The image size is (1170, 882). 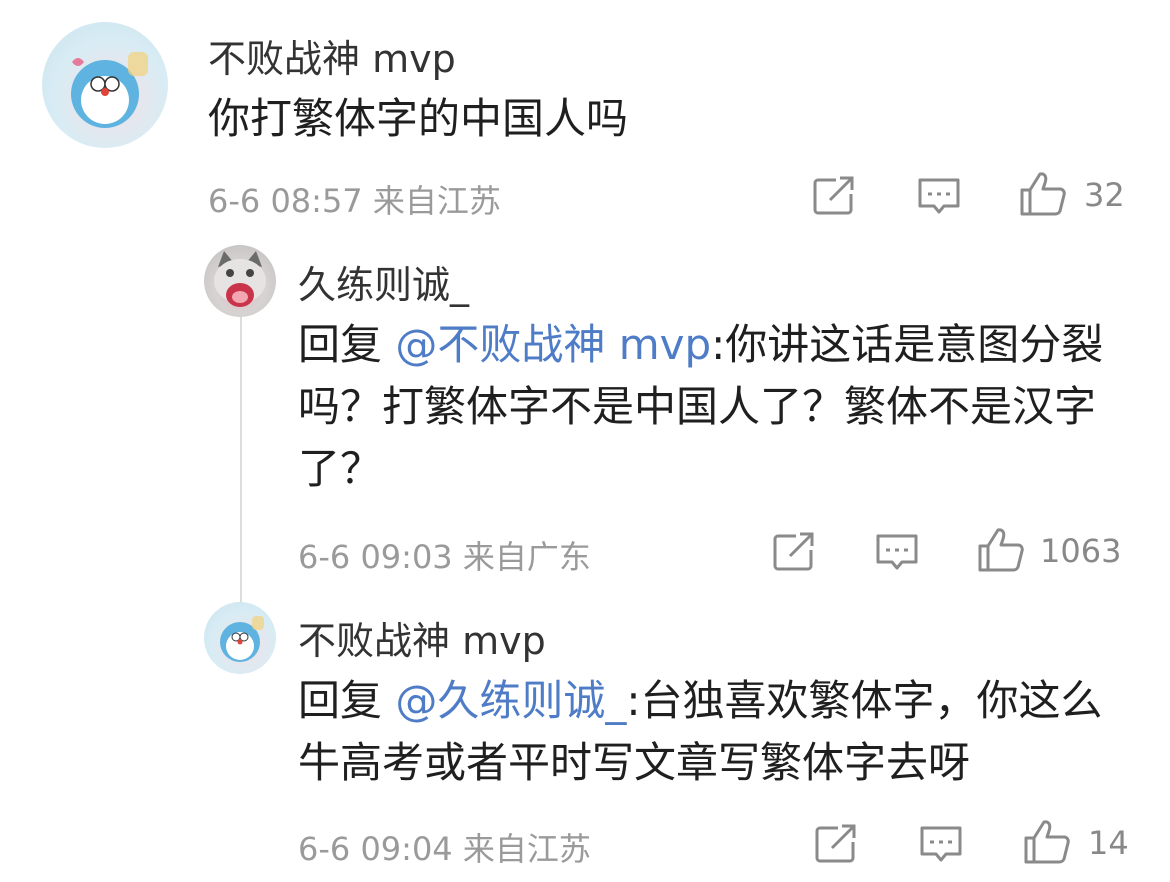 I want to click on comment-time: 6-6 09:04, so click(x=375, y=849).